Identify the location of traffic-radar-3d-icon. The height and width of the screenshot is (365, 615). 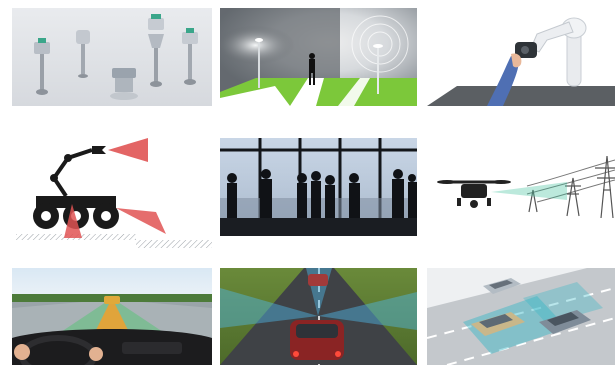
(521, 316).